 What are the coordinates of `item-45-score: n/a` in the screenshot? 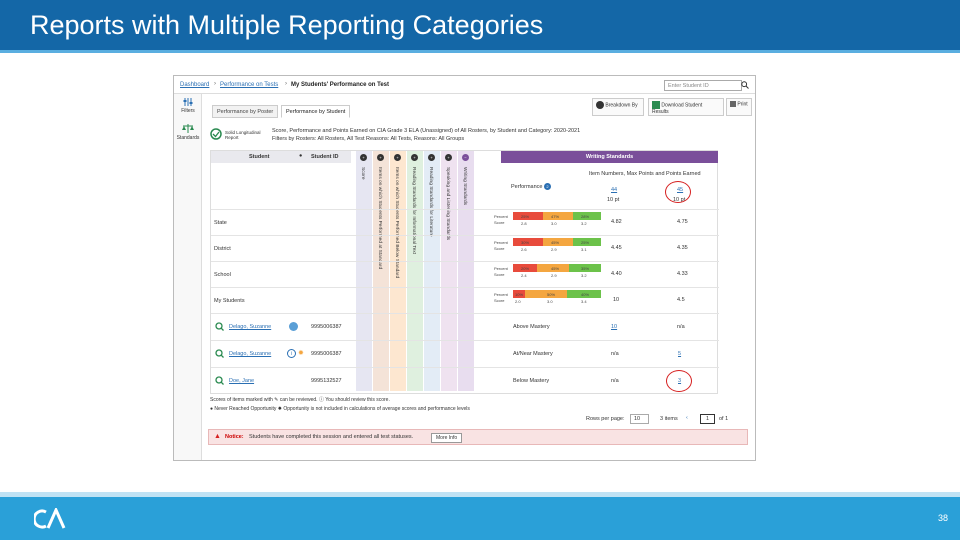 It's located at (681, 327).